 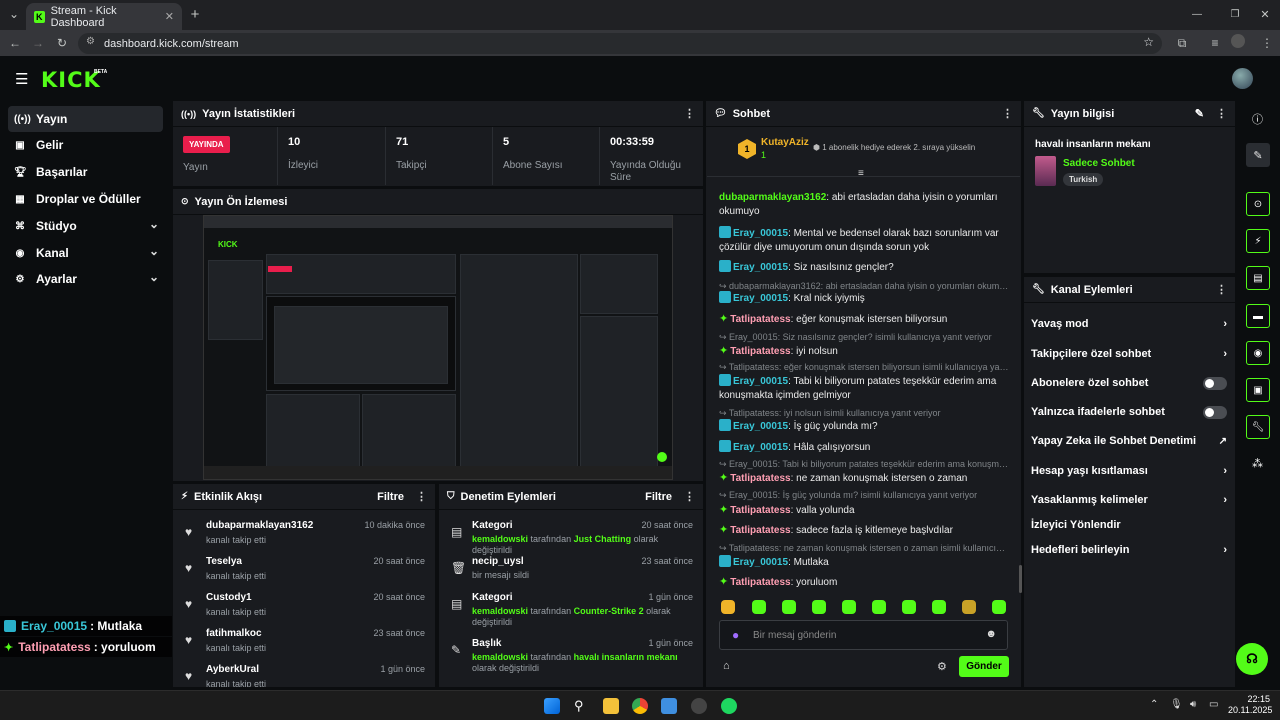 What do you see at coordinates (552, 706) in the screenshot?
I see `windows-start-icon` at bounding box center [552, 706].